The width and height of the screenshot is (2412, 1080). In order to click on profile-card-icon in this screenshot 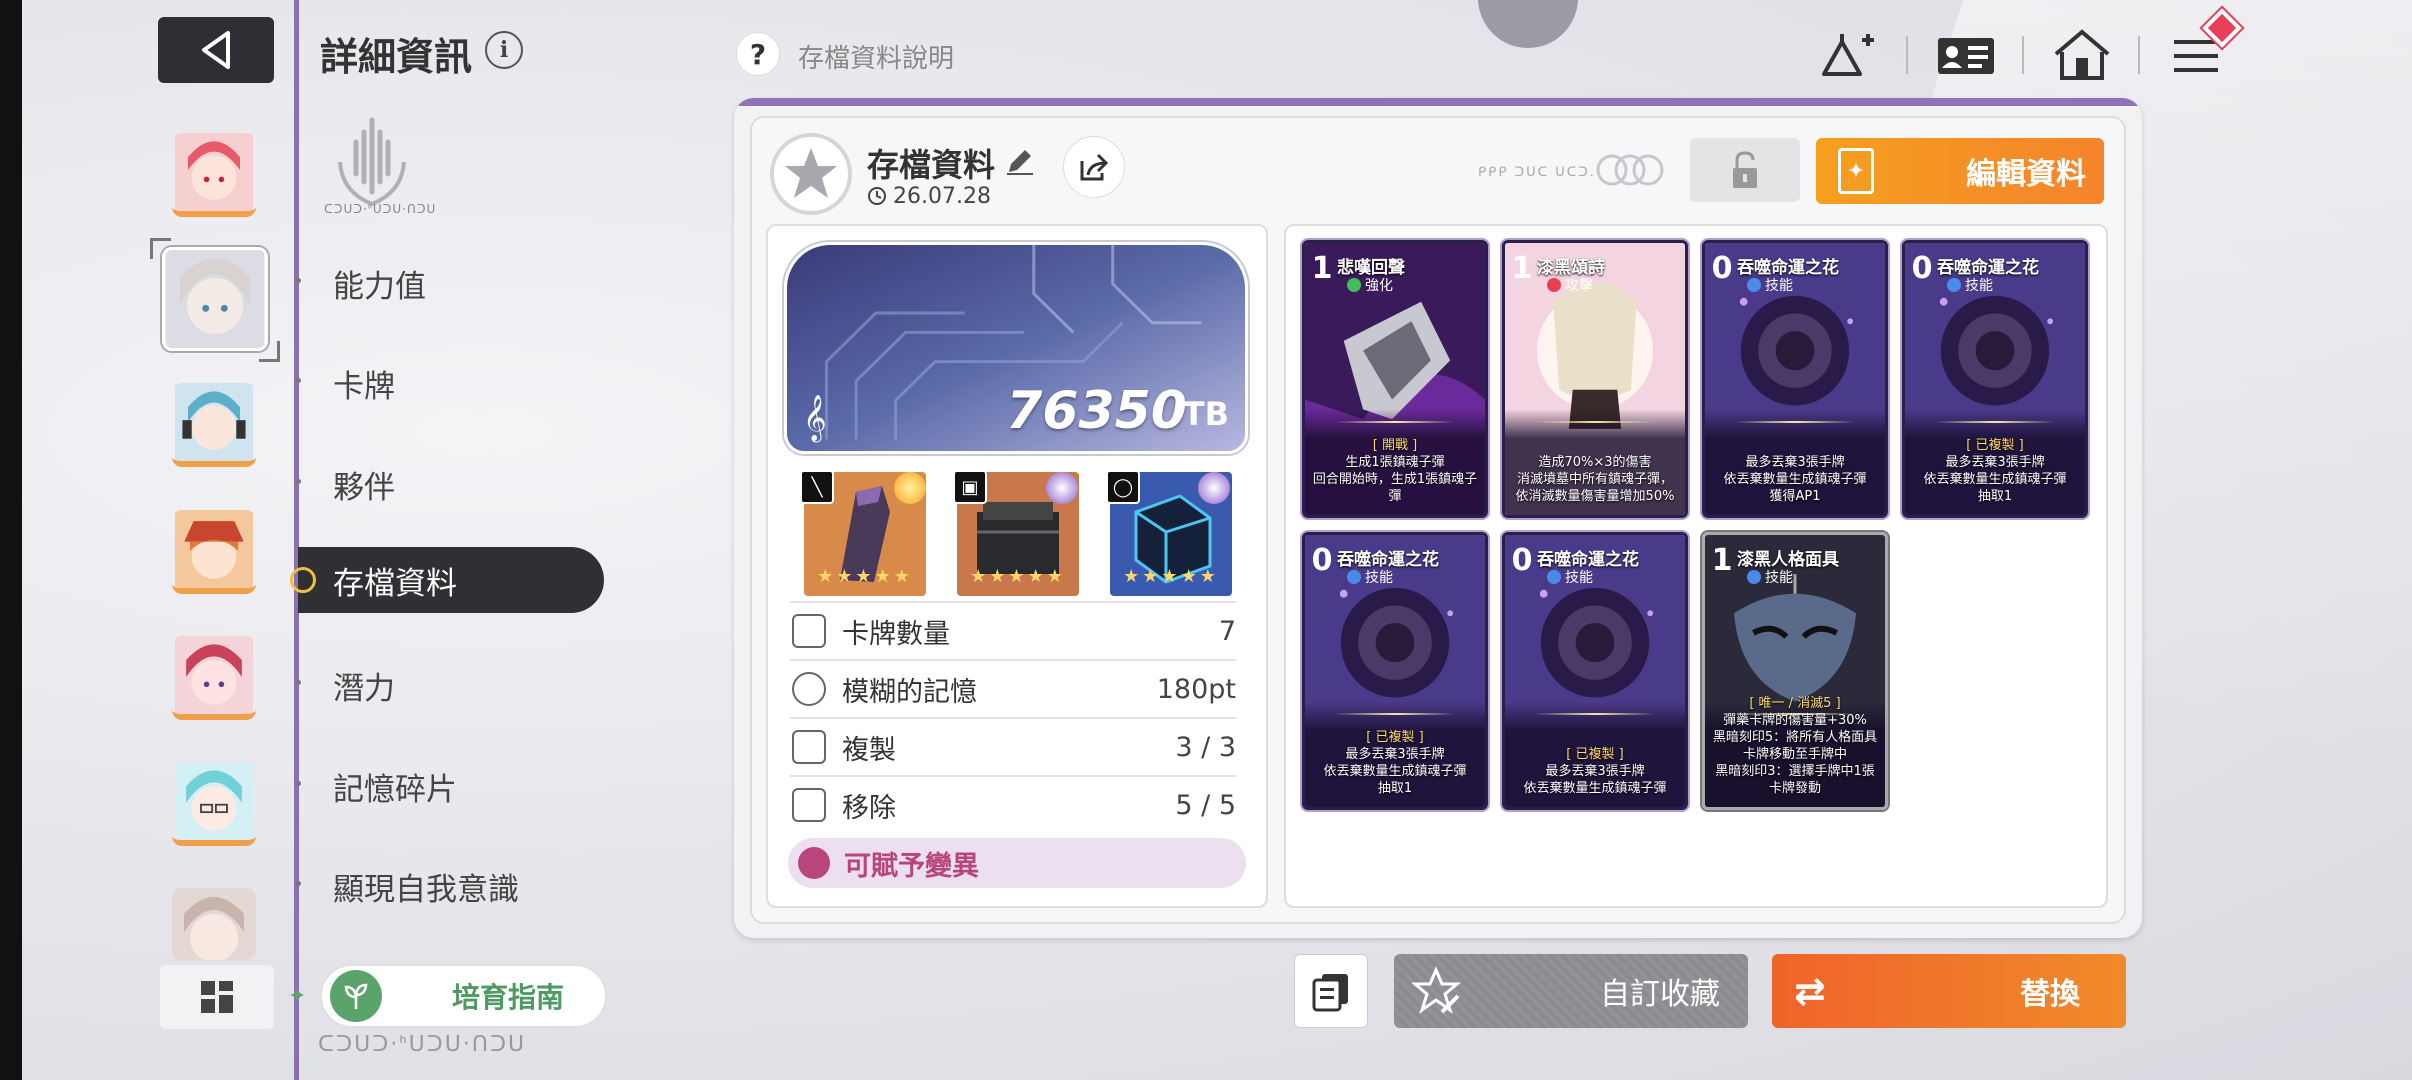, I will do `click(1966, 55)`.